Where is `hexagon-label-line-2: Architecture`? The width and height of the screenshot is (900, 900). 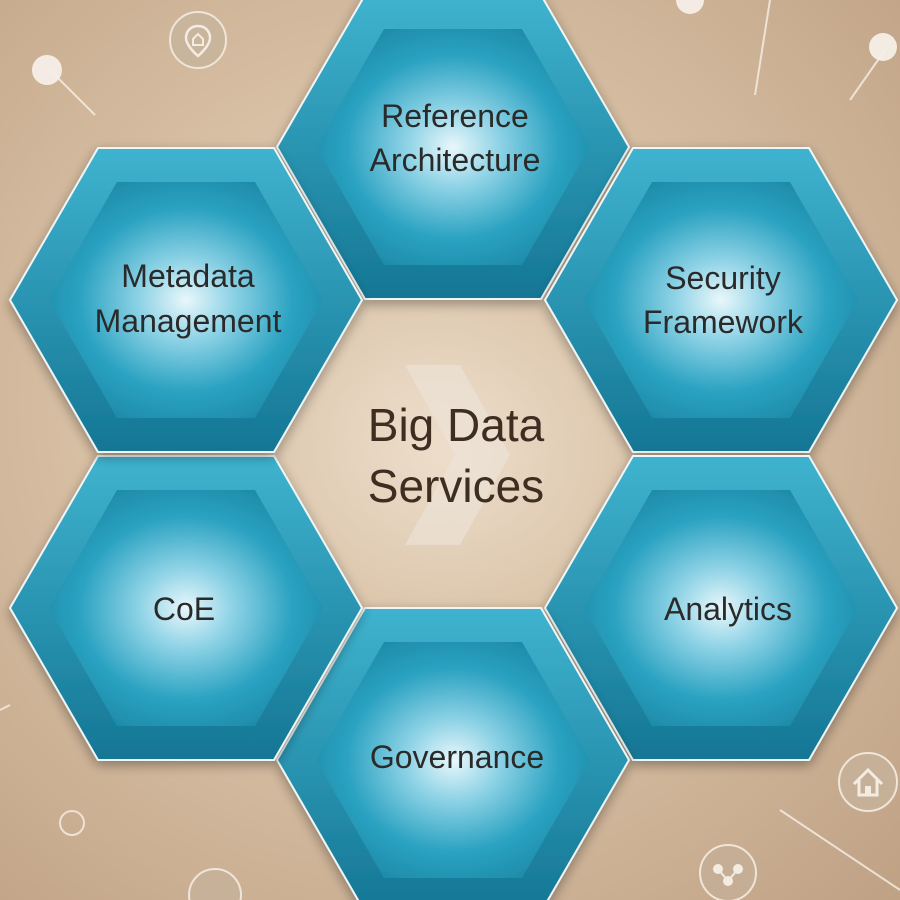
hexagon-label-line-2: Architecture is located at coordinates (455, 160).